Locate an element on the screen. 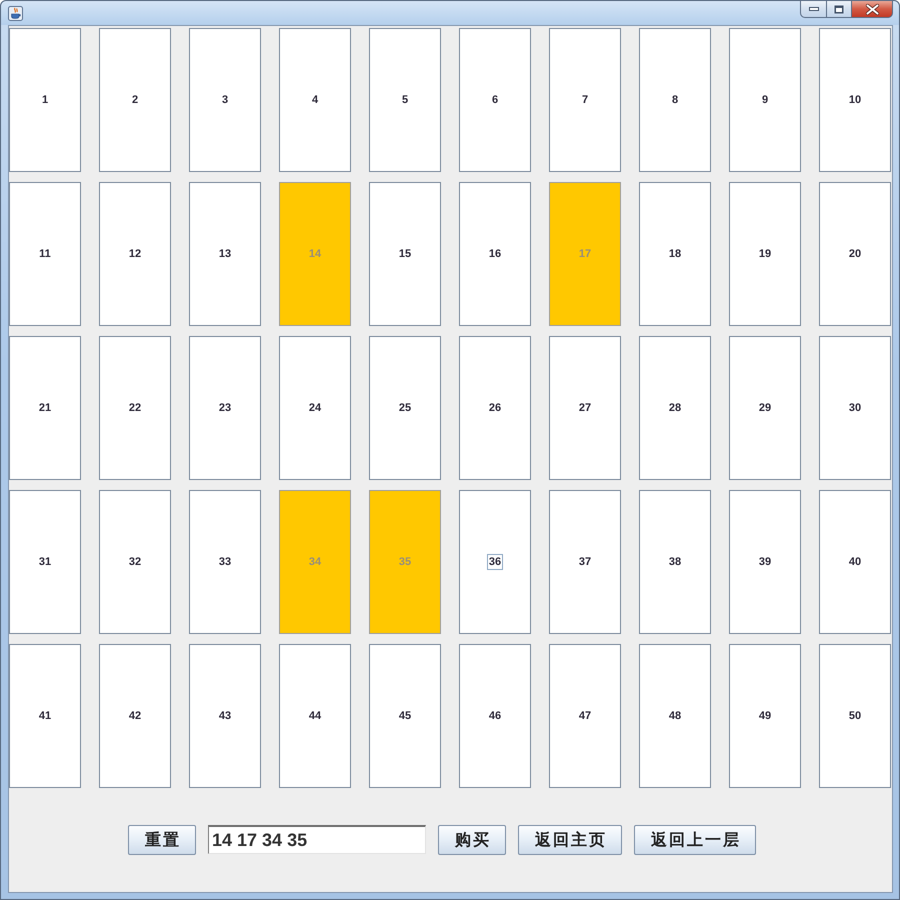 The width and height of the screenshot is (900, 900). number-button: 39 is located at coordinates (765, 562).